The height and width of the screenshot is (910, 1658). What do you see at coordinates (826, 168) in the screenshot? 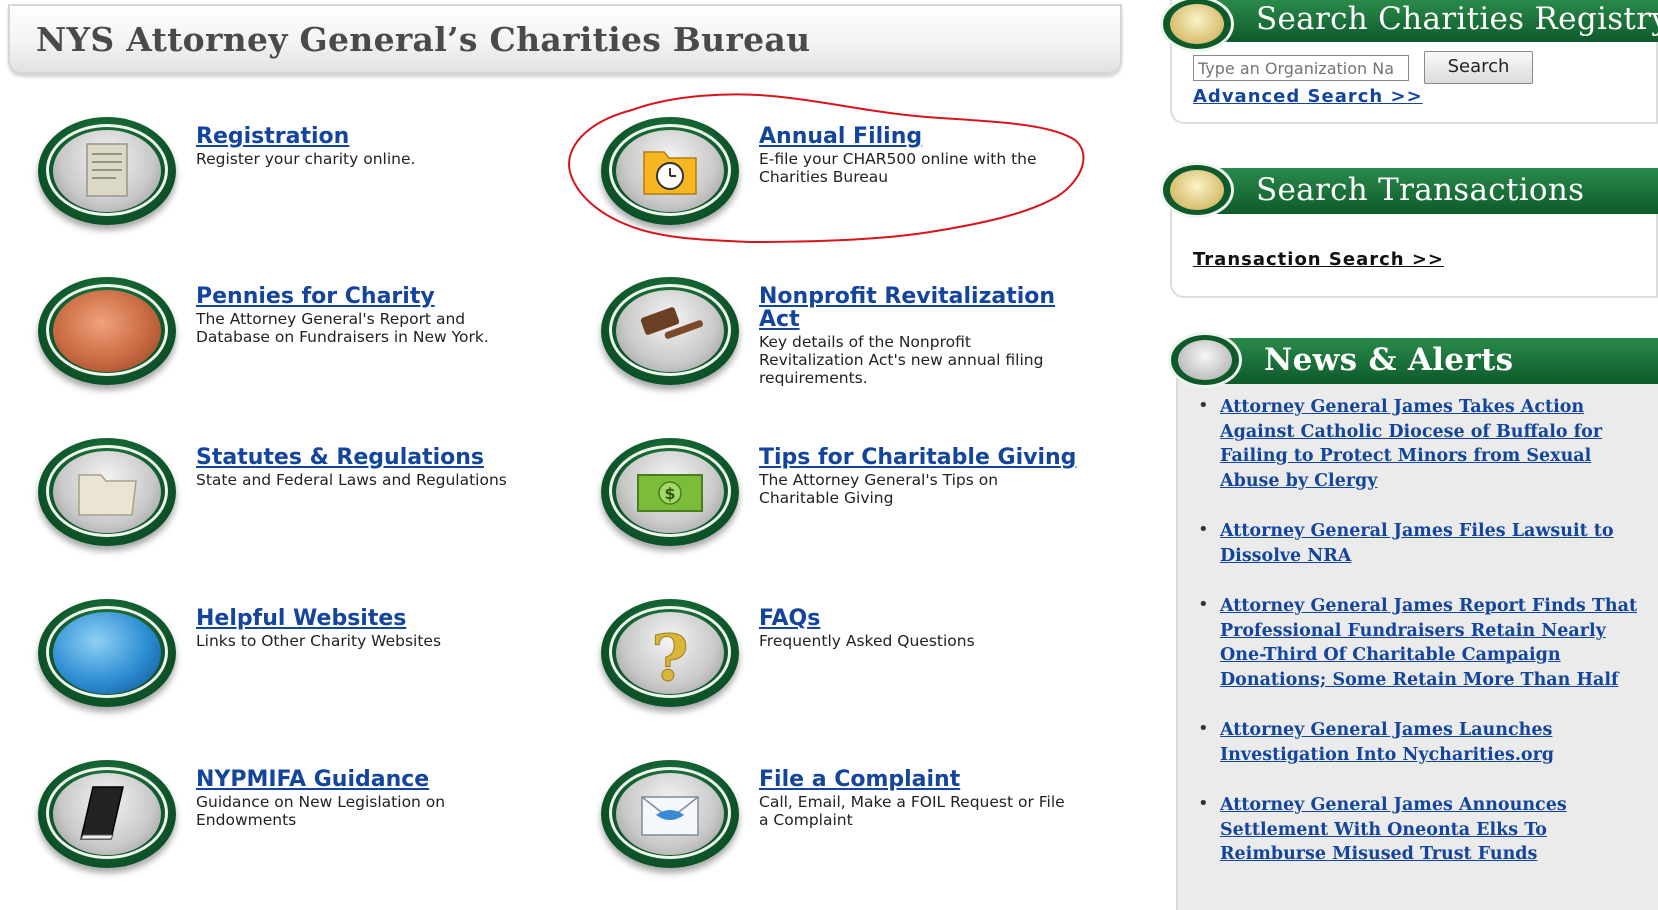
I see `highlight-annotation` at bounding box center [826, 168].